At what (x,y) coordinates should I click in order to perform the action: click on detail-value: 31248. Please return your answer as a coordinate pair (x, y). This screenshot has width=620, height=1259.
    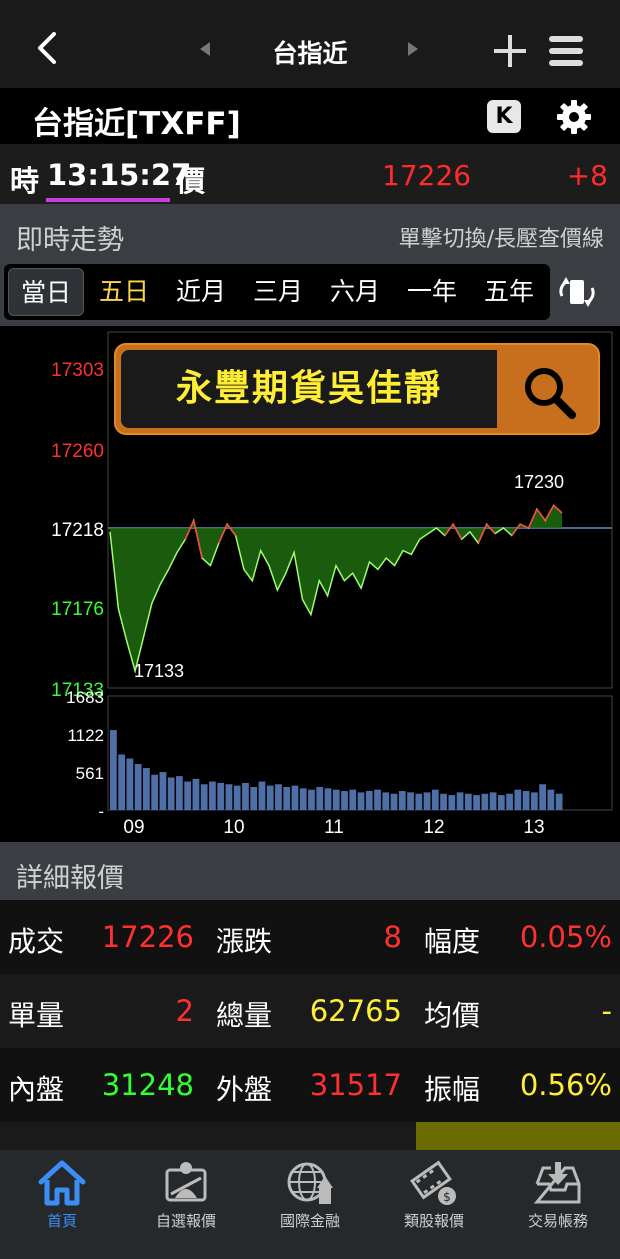
    Looking at the image, I should click on (147, 1085).